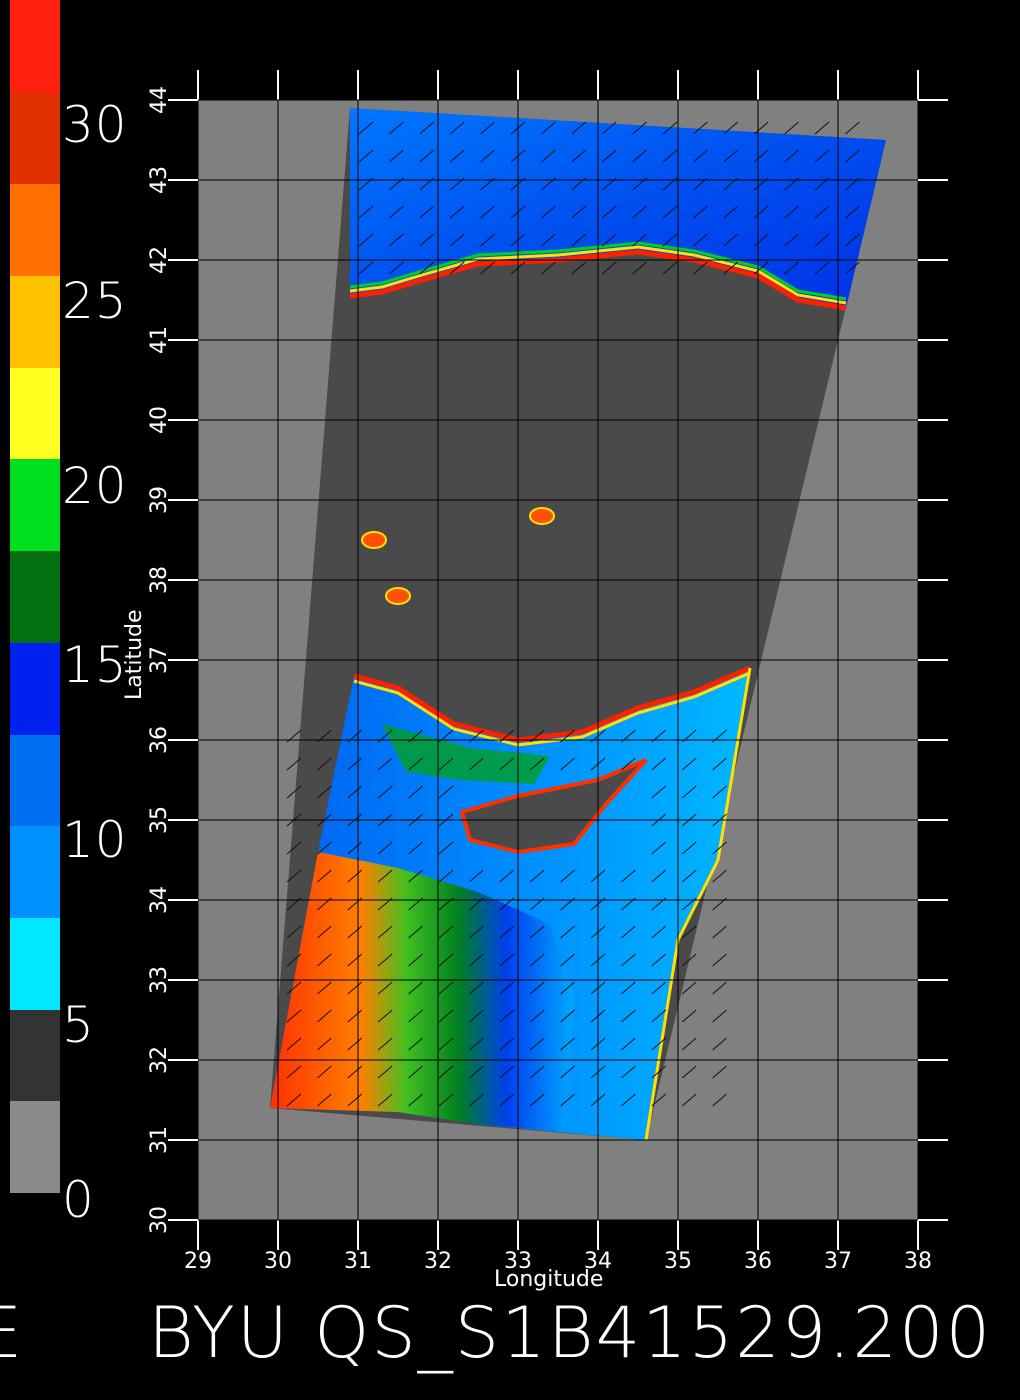  What do you see at coordinates (549, 1279) in the screenshot?
I see `x-axis-label: Longitude` at bounding box center [549, 1279].